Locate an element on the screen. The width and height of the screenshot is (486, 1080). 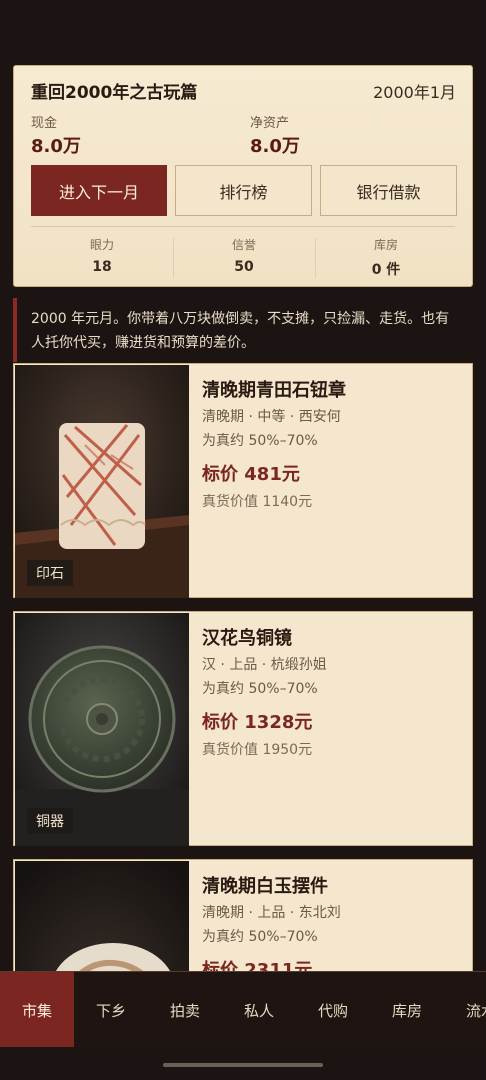
stat-value: 18 is located at coordinates (102, 267).